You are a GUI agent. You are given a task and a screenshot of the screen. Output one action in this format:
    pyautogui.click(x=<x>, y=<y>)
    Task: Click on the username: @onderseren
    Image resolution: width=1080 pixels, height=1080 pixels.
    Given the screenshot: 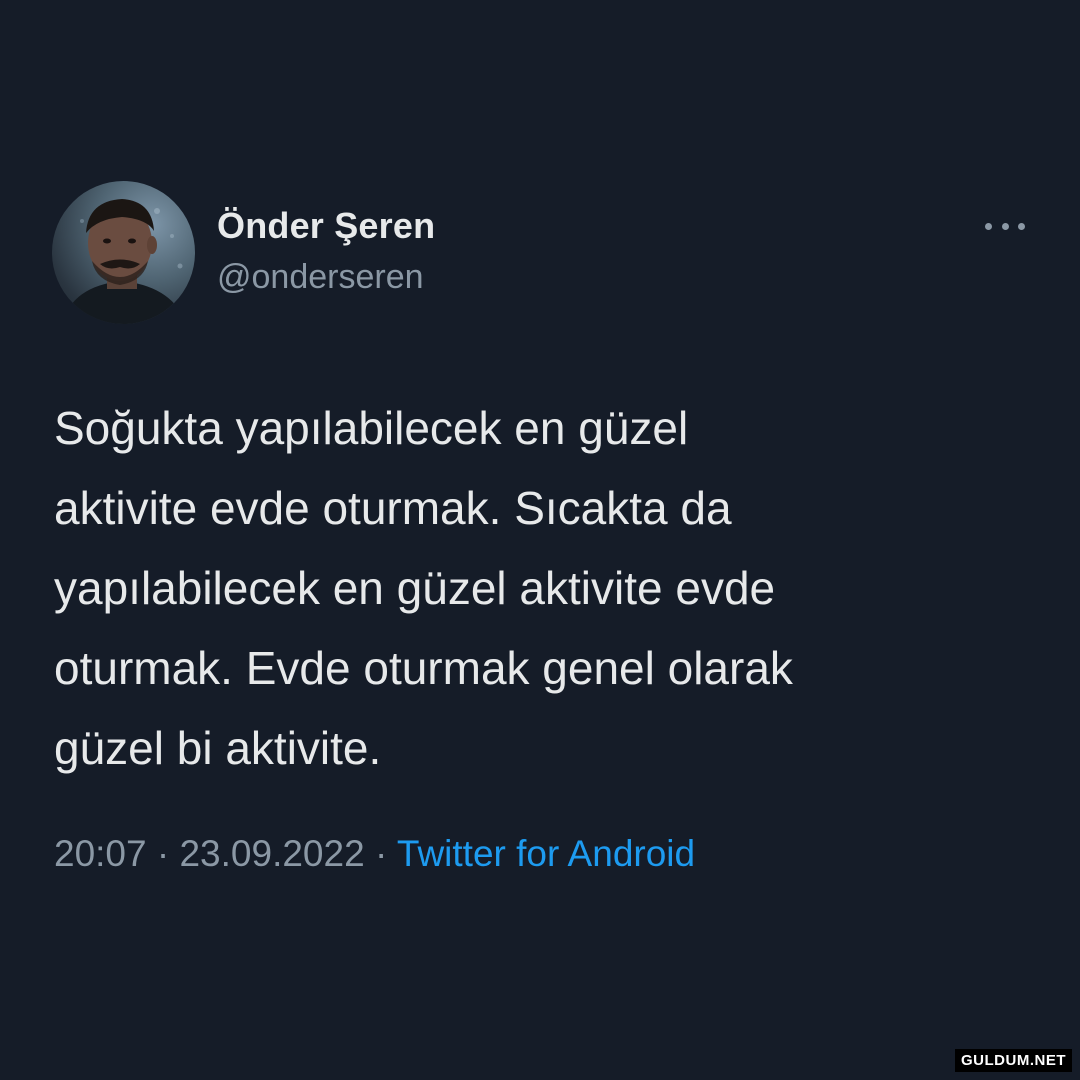 What is the action you would take?
    pyautogui.click(x=320, y=277)
    